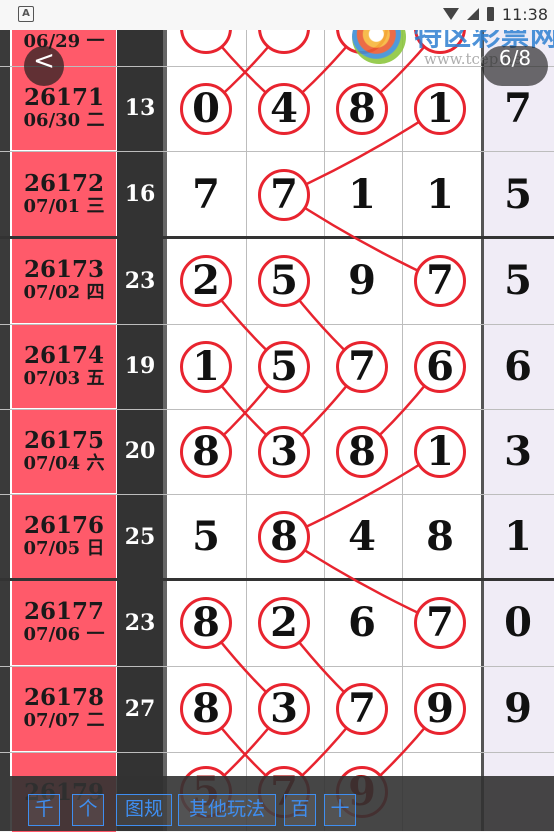 The image size is (554, 832). What do you see at coordinates (206, 108) in the screenshot?
I see `draw-digit: 0` at bounding box center [206, 108].